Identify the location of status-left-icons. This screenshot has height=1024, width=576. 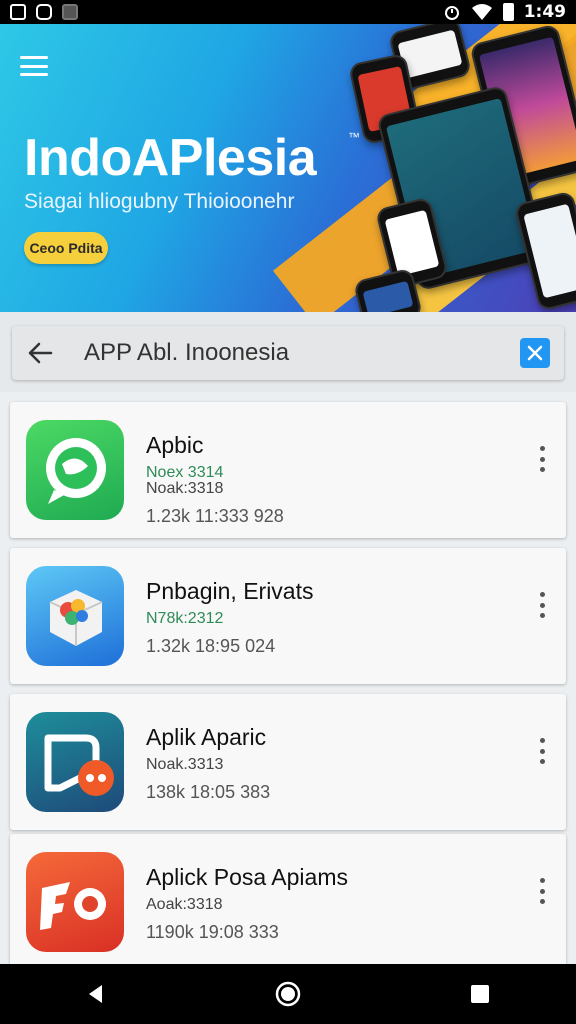
(44, 12).